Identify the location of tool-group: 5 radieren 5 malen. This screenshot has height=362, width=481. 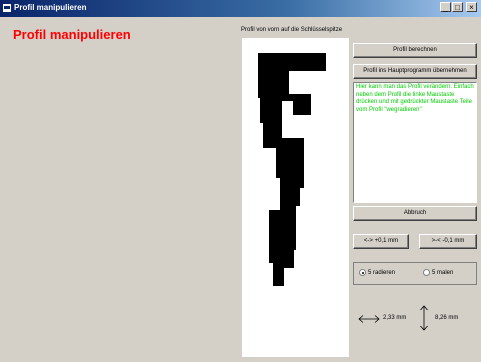
(415, 273).